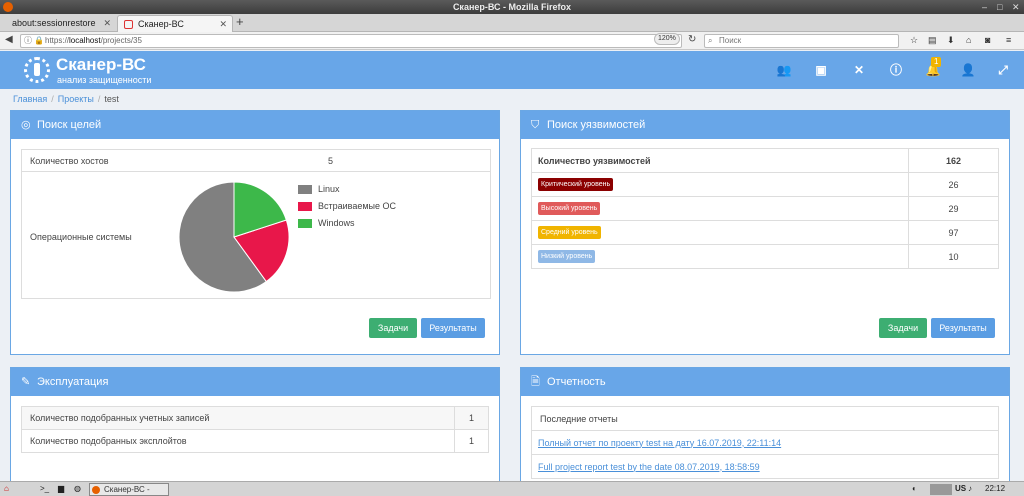 The width and height of the screenshot is (1024, 496). I want to click on tab-sessionrestore: about:sessionrestore ✕, so click(60, 23).